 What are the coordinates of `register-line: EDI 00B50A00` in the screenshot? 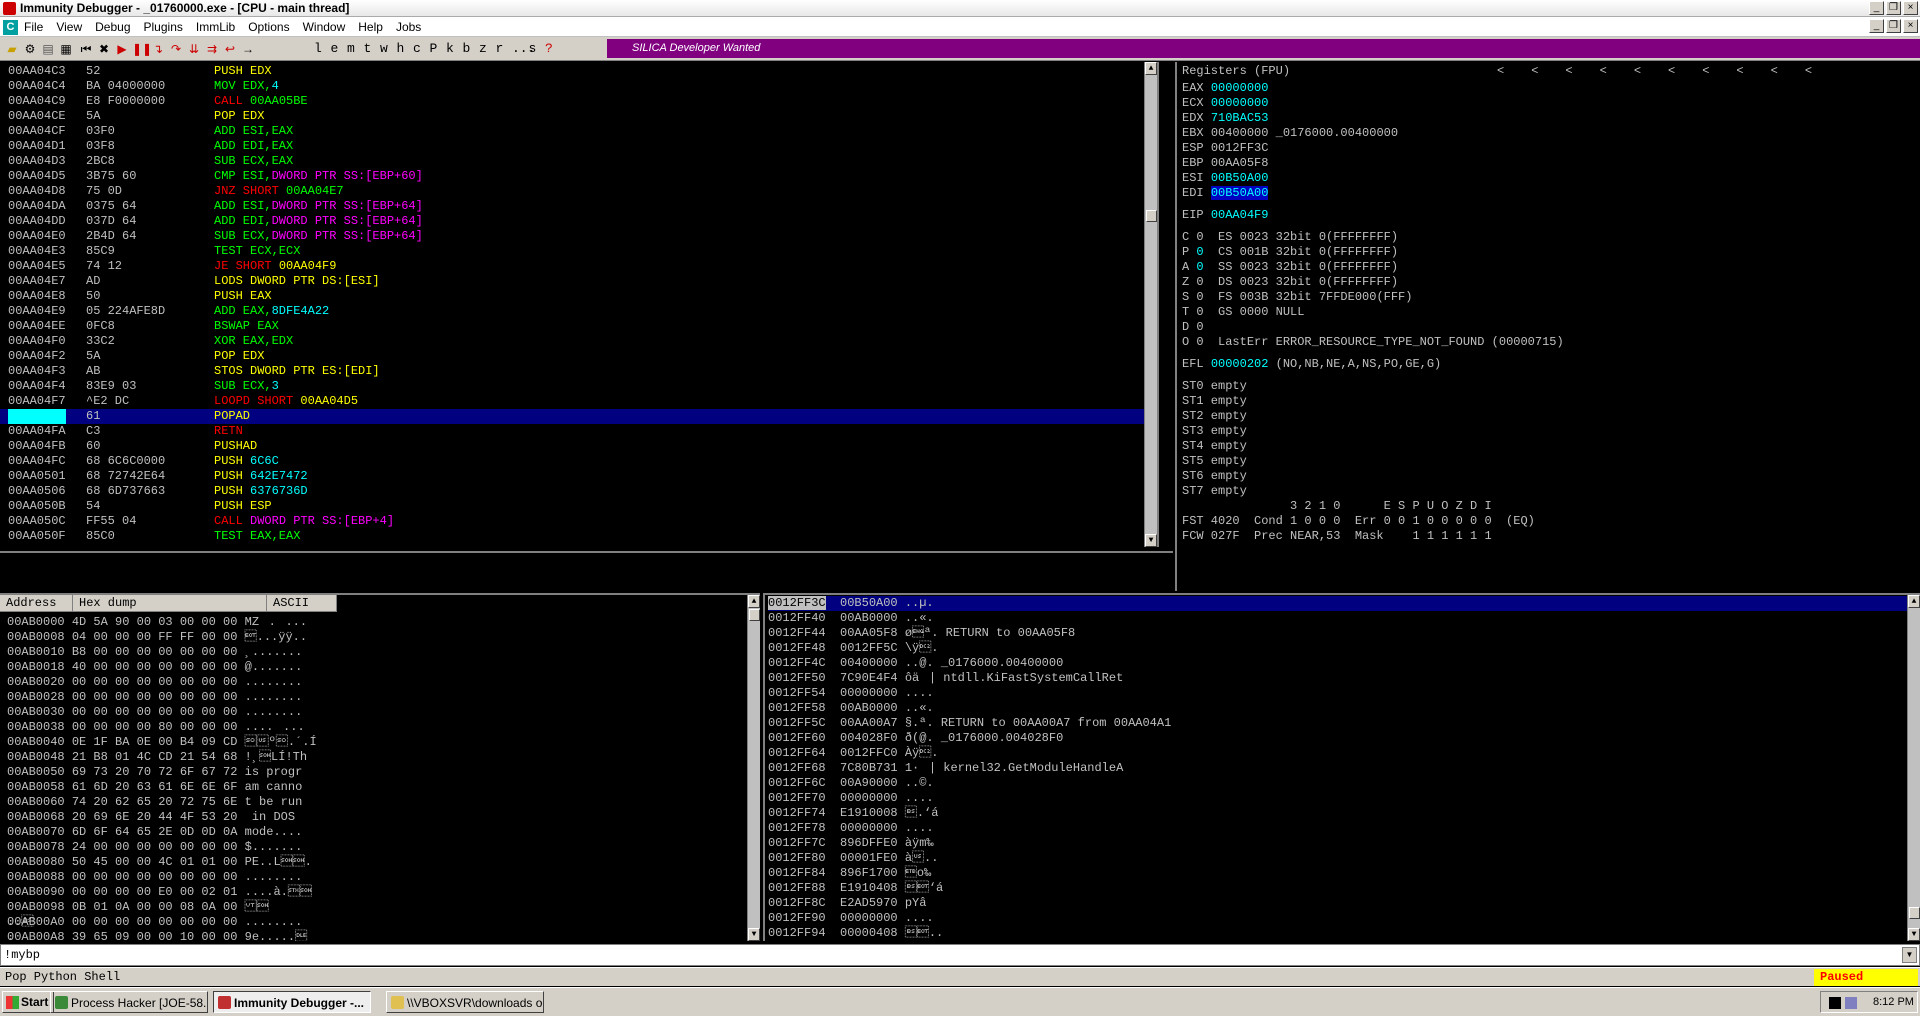 It's located at (1225, 193).